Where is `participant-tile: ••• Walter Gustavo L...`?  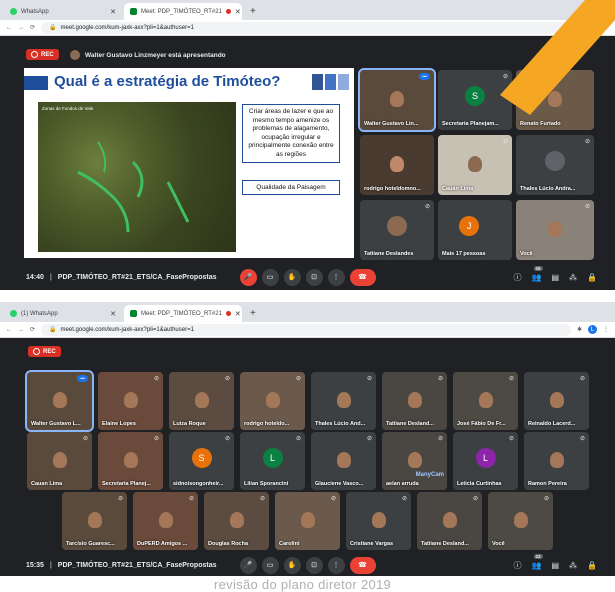
participant-tile: ••• Walter Gustavo L... is located at coordinates (59, 401).